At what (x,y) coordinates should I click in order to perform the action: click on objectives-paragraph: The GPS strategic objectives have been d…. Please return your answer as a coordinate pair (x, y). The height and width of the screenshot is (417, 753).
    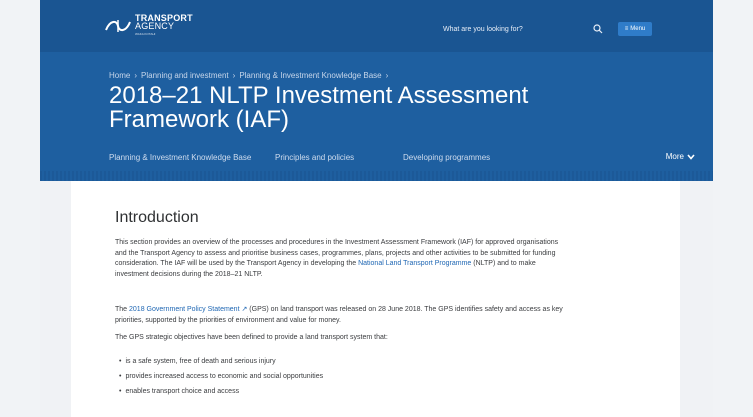
    Looking at the image, I should click on (251, 337).